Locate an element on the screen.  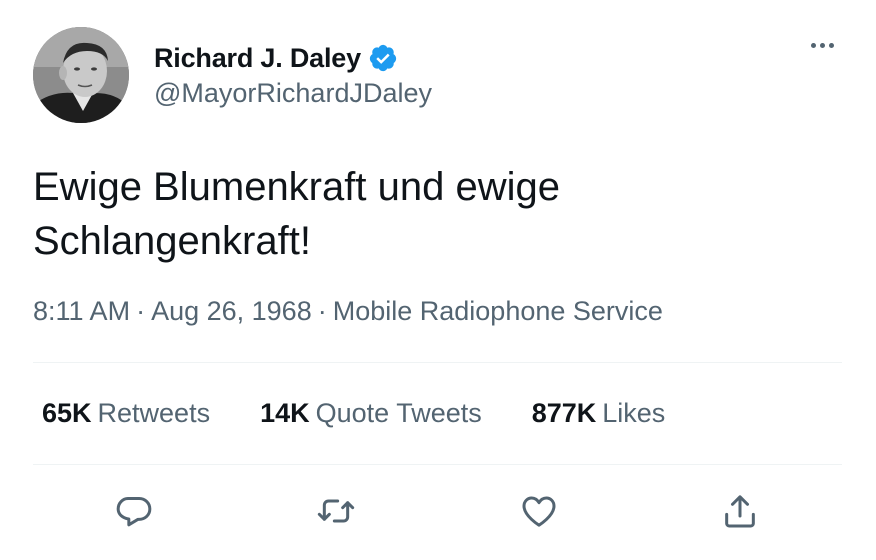
engagement-stats: 65K Retweets 14K Quote Tweets 877K Likes is located at coordinates (378, 413).